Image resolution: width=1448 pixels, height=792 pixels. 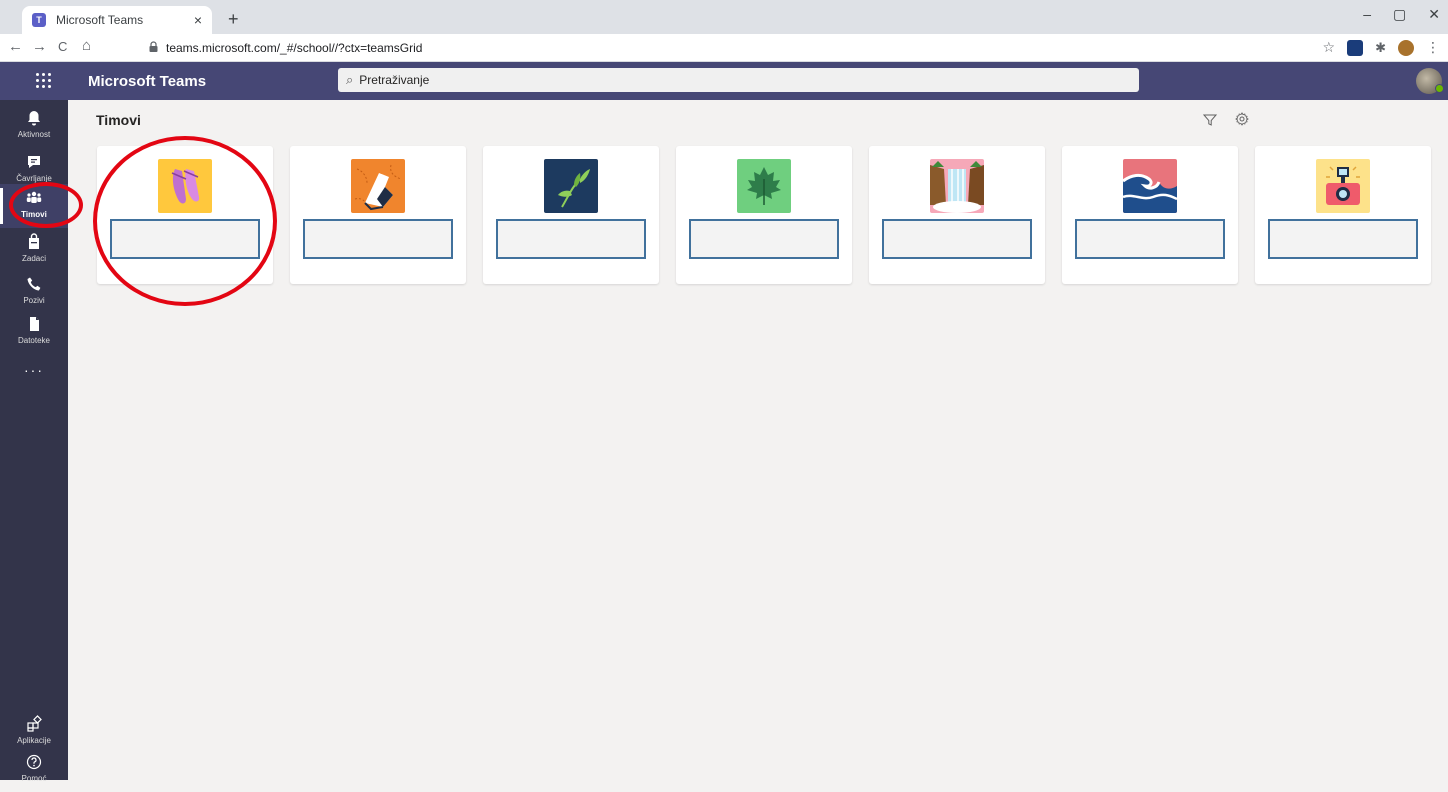 What do you see at coordinates (39, 20) in the screenshot?
I see `teams-favicon-icon: T` at bounding box center [39, 20].